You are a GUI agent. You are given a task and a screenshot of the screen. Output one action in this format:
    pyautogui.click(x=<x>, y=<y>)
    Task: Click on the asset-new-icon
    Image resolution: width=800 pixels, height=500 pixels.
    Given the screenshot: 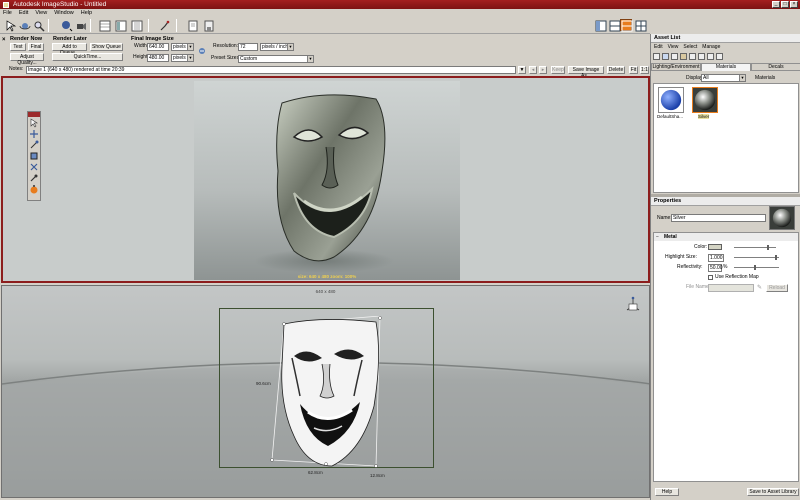 What is the action you would take?
    pyautogui.click(x=656, y=56)
    